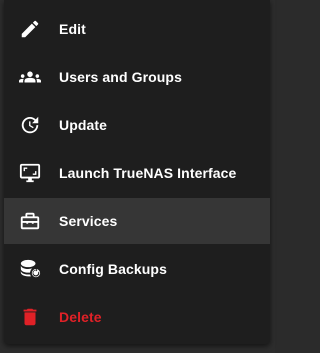 The image size is (320, 353). What do you see at coordinates (137, 125) in the screenshot?
I see `menu-item-update: Update` at bounding box center [137, 125].